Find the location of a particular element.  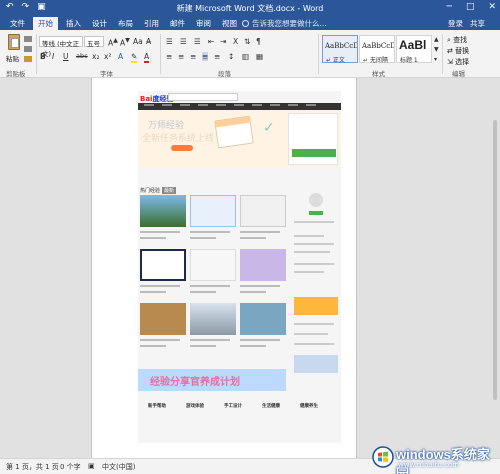

italic-button: I is located at coordinates (53, 56).